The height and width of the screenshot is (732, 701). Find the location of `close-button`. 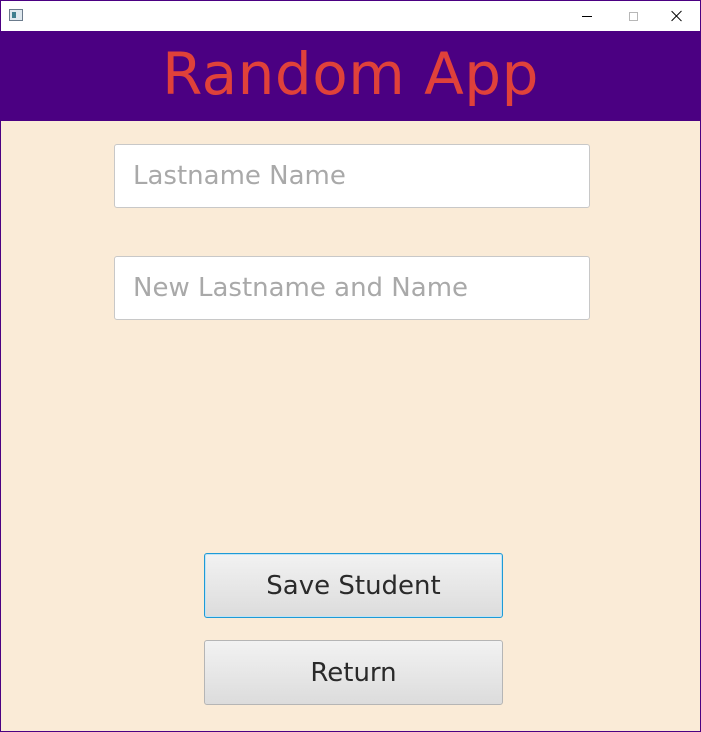

close-button is located at coordinates (677, 16).